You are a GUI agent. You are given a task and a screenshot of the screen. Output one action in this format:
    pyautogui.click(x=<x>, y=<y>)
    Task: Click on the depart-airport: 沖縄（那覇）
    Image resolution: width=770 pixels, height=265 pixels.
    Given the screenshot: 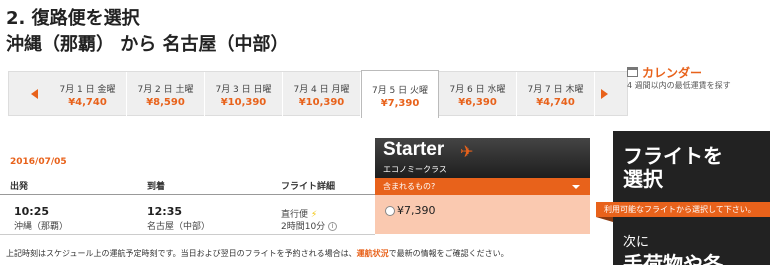 What is the action you would take?
    pyautogui.click(x=41, y=227)
    